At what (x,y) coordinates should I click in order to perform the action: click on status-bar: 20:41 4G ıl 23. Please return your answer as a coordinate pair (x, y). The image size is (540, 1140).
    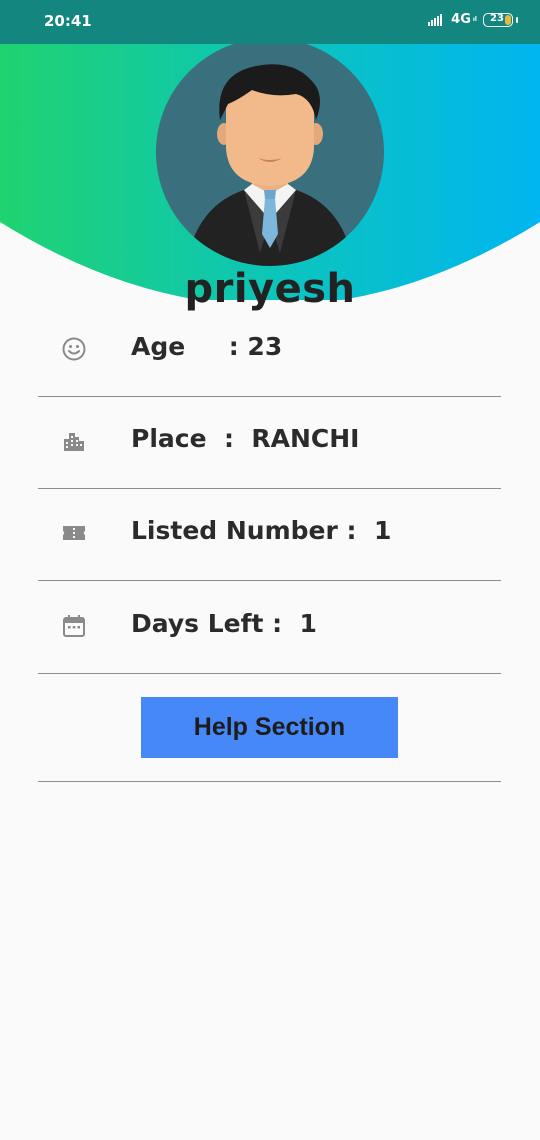
    Looking at the image, I should click on (270, 22).